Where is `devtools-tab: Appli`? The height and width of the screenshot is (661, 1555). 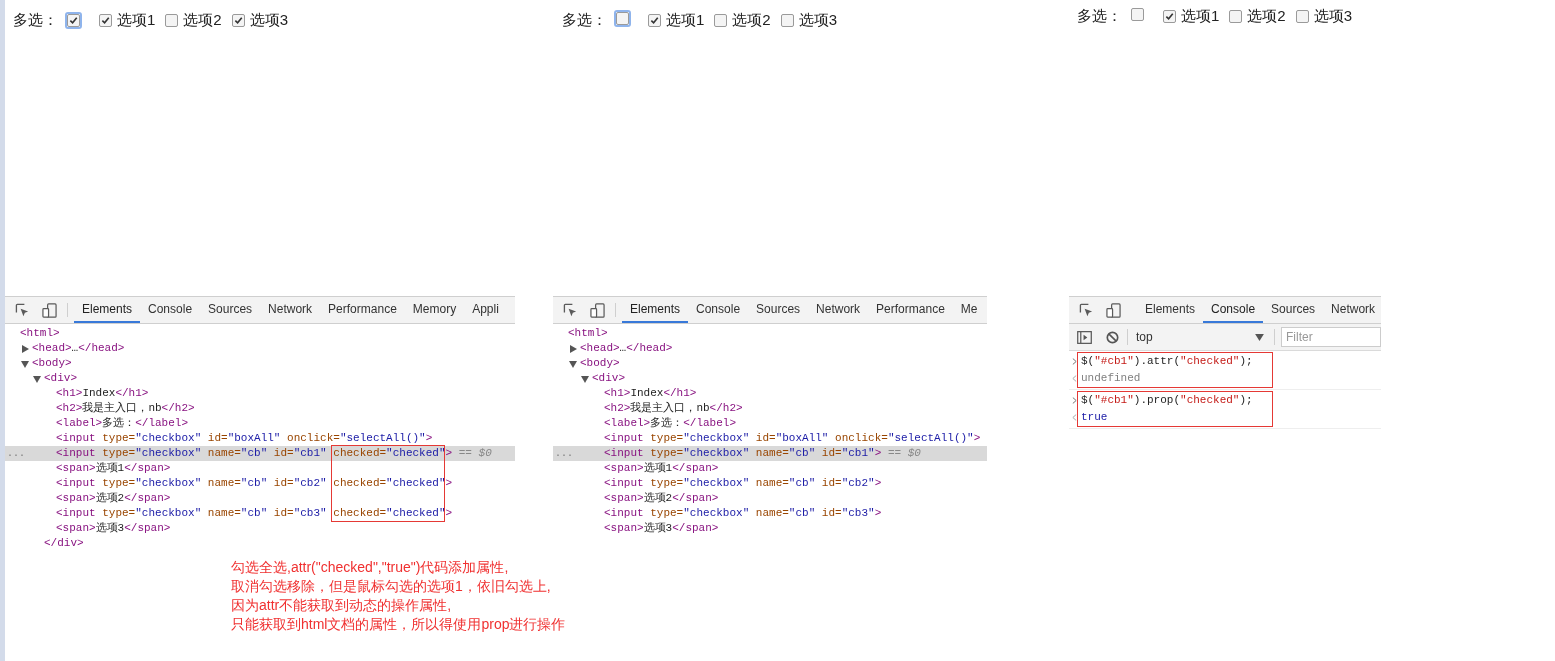
devtools-tab: Appli is located at coordinates (485, 310).